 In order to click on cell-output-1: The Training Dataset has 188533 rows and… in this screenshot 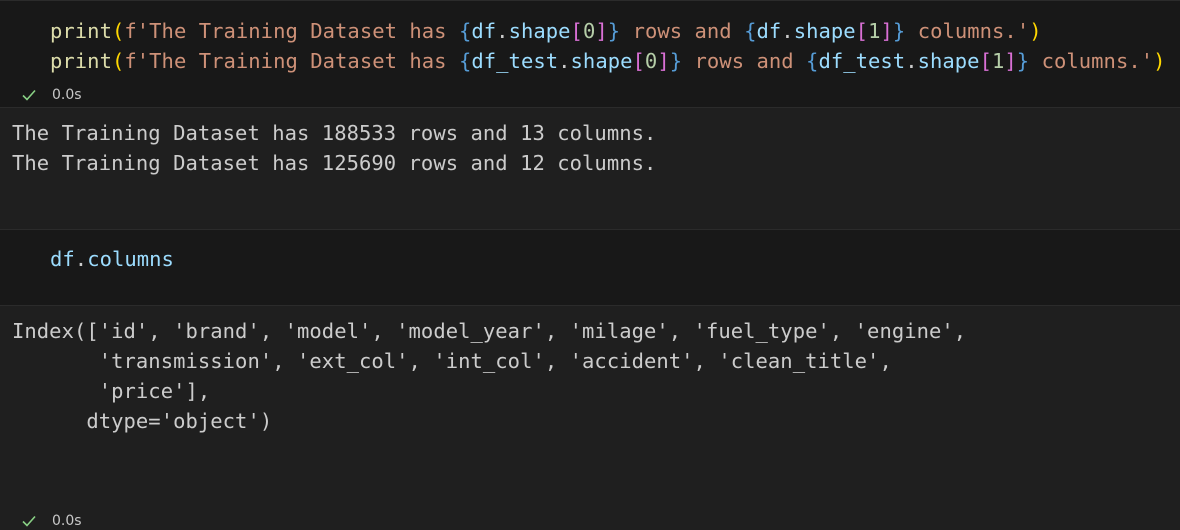, I will do `click(334, 148)`.